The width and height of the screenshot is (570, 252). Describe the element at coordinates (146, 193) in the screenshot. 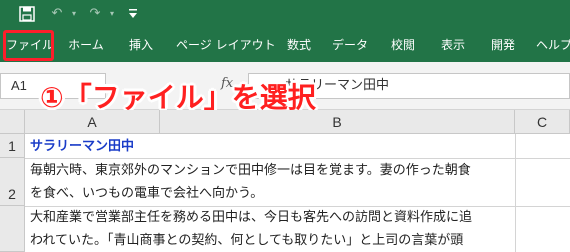

I see `cell-a2-line: を食べ、いつもの電車で会社へ向かう。` at that location.